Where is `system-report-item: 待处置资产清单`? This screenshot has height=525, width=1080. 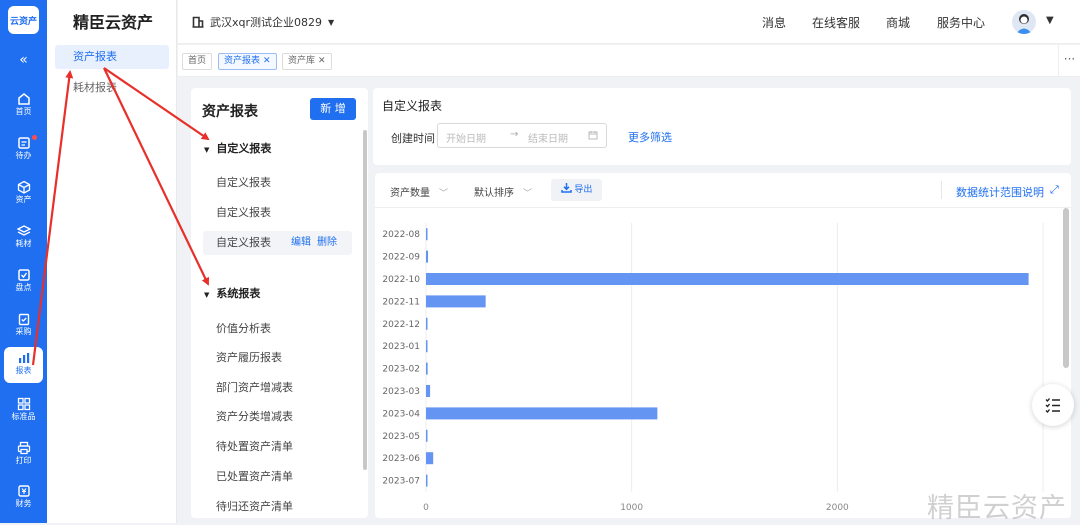
system-report-item: 待处置资产清单 is located at coordinates (277, 447).